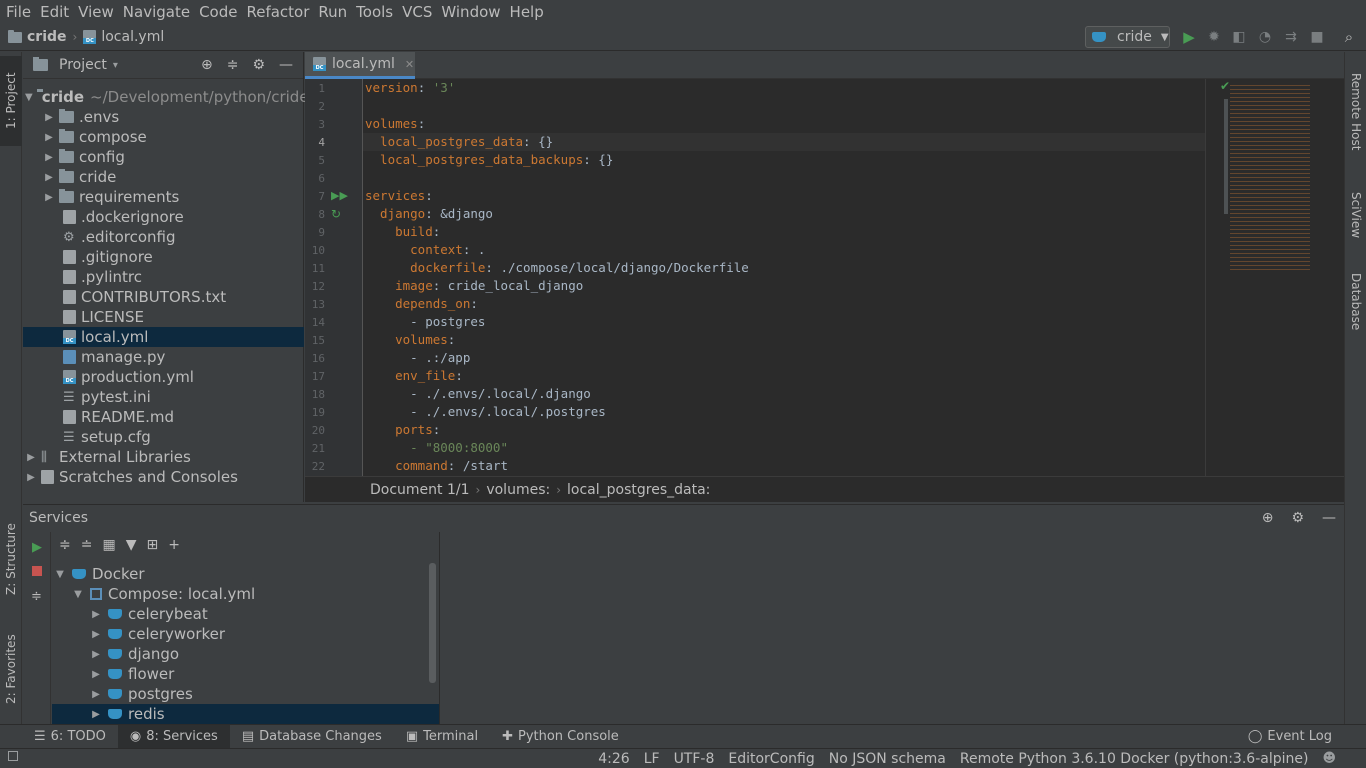 Image resolution: width=1366 pixels, height=768 pixels. What do you see at coordinates (108, 545) in the screenshot?
I see `group-by-icon: ▦` at bounding box center [108, 545].